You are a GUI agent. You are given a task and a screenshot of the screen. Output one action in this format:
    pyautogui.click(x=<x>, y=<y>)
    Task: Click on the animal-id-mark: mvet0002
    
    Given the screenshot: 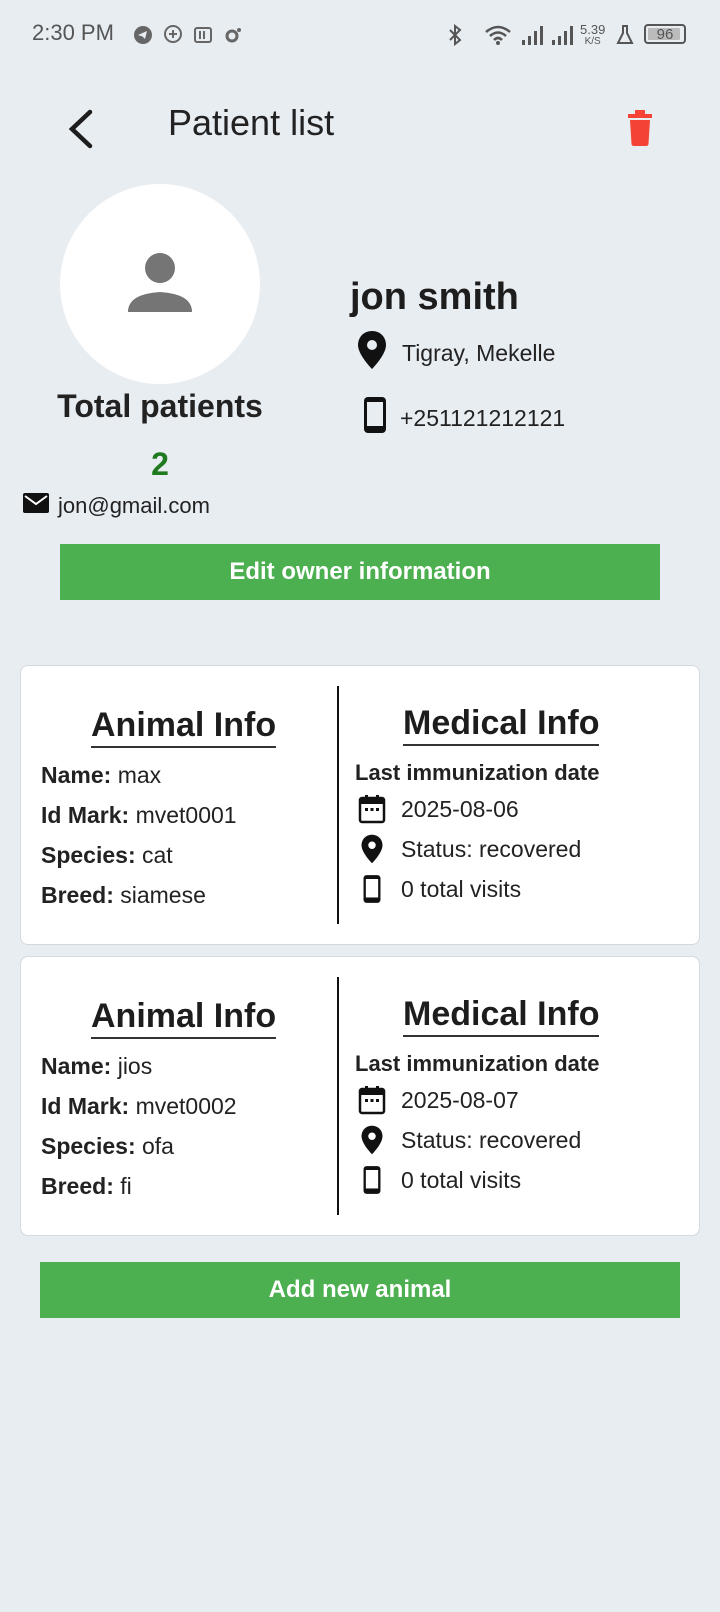 What is the action you would take?
    pyautogui.click(x=186, y=1106)
    